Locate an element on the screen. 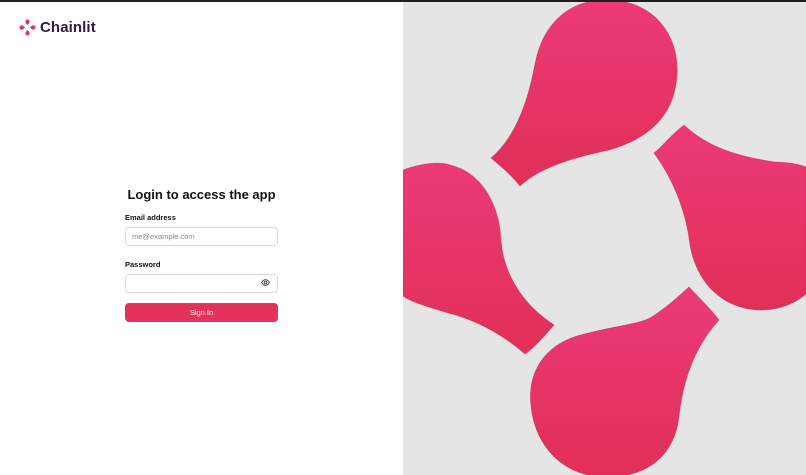  email-label: Email address is located at coordinates (150, 217).